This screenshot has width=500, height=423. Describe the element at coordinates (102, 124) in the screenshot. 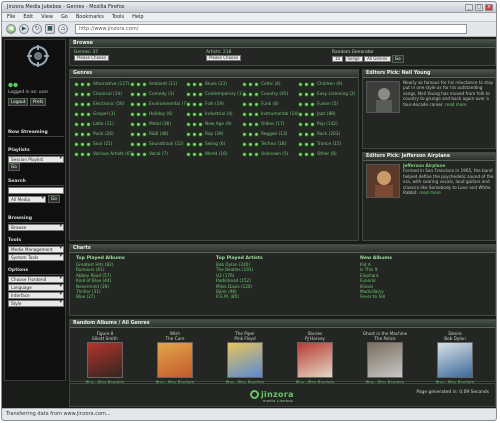

I see `genre-item: Latin (11)` at that location.